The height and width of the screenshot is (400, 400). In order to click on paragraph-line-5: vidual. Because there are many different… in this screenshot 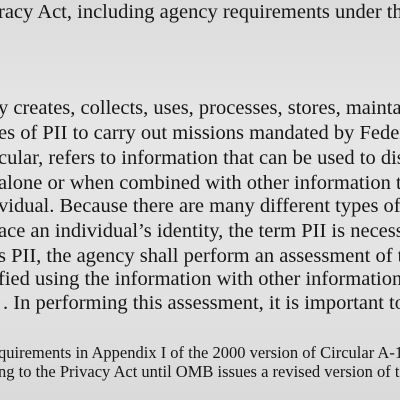, I will do `click(200, 206)`.